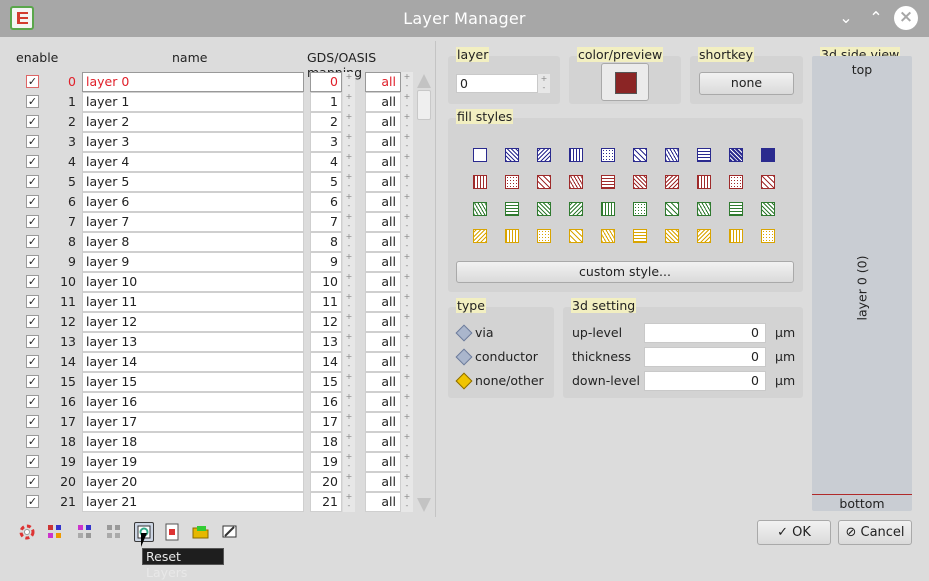 This screenshot has width=929, height=581. Describe the element at coordinates (326, 462) in the screenshot. I see `gds-number-field: 19` at that location.